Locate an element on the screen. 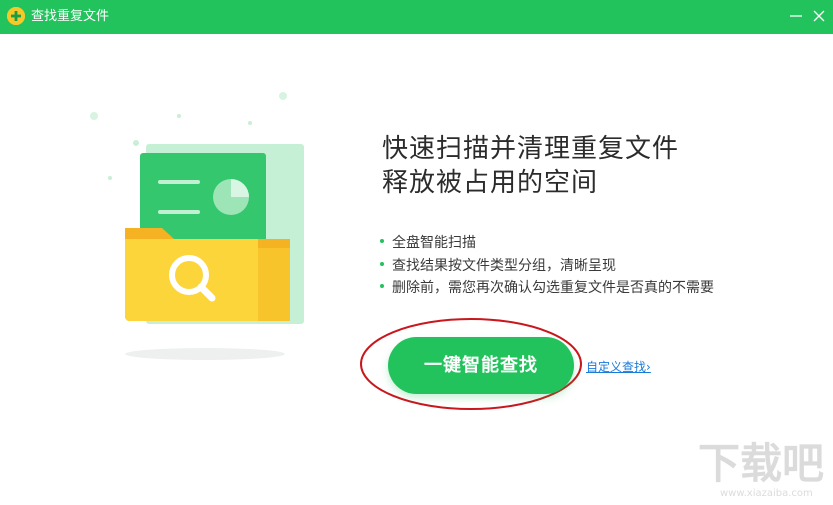 Image resolution: width=833 pixels, height=505 pixels. watermark-logo-text: 下载吧 is located at coordinates (761, 463).